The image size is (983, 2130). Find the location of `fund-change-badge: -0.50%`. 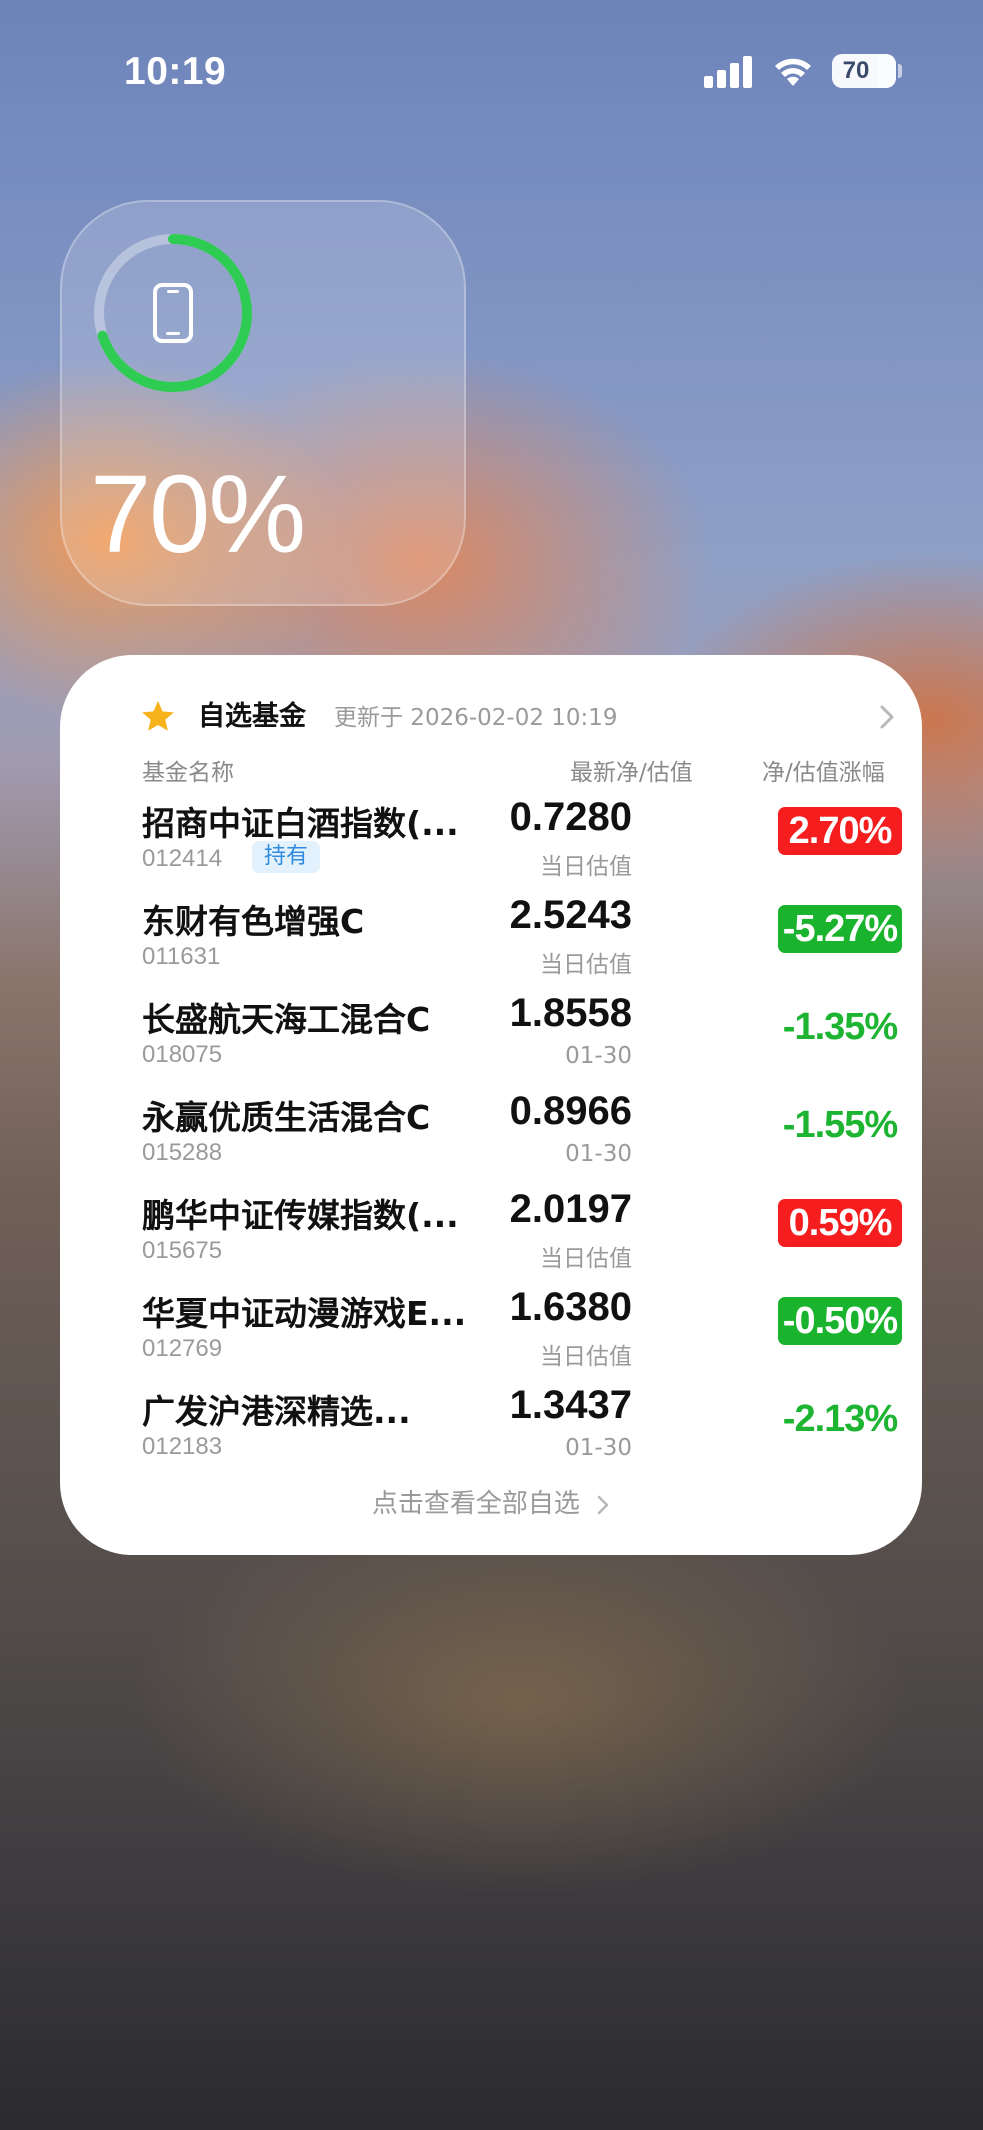

fund-change-badge: -0.50% is located at coordinates (840, 1321).